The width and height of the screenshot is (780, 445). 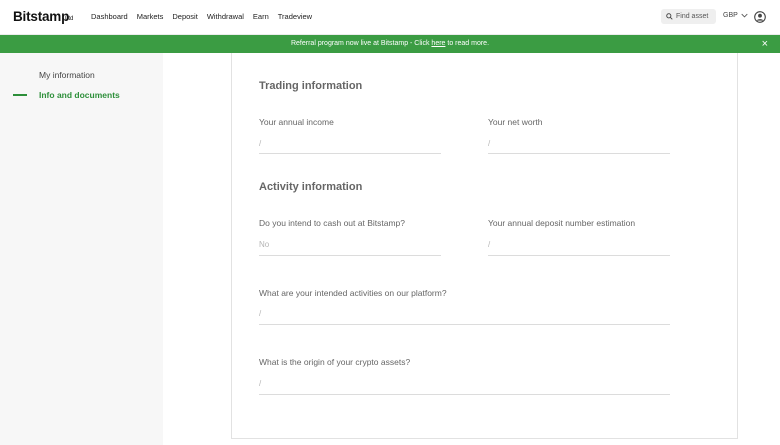 I want to click on trading-section-title: Trading information, so click(x=311, y=86).